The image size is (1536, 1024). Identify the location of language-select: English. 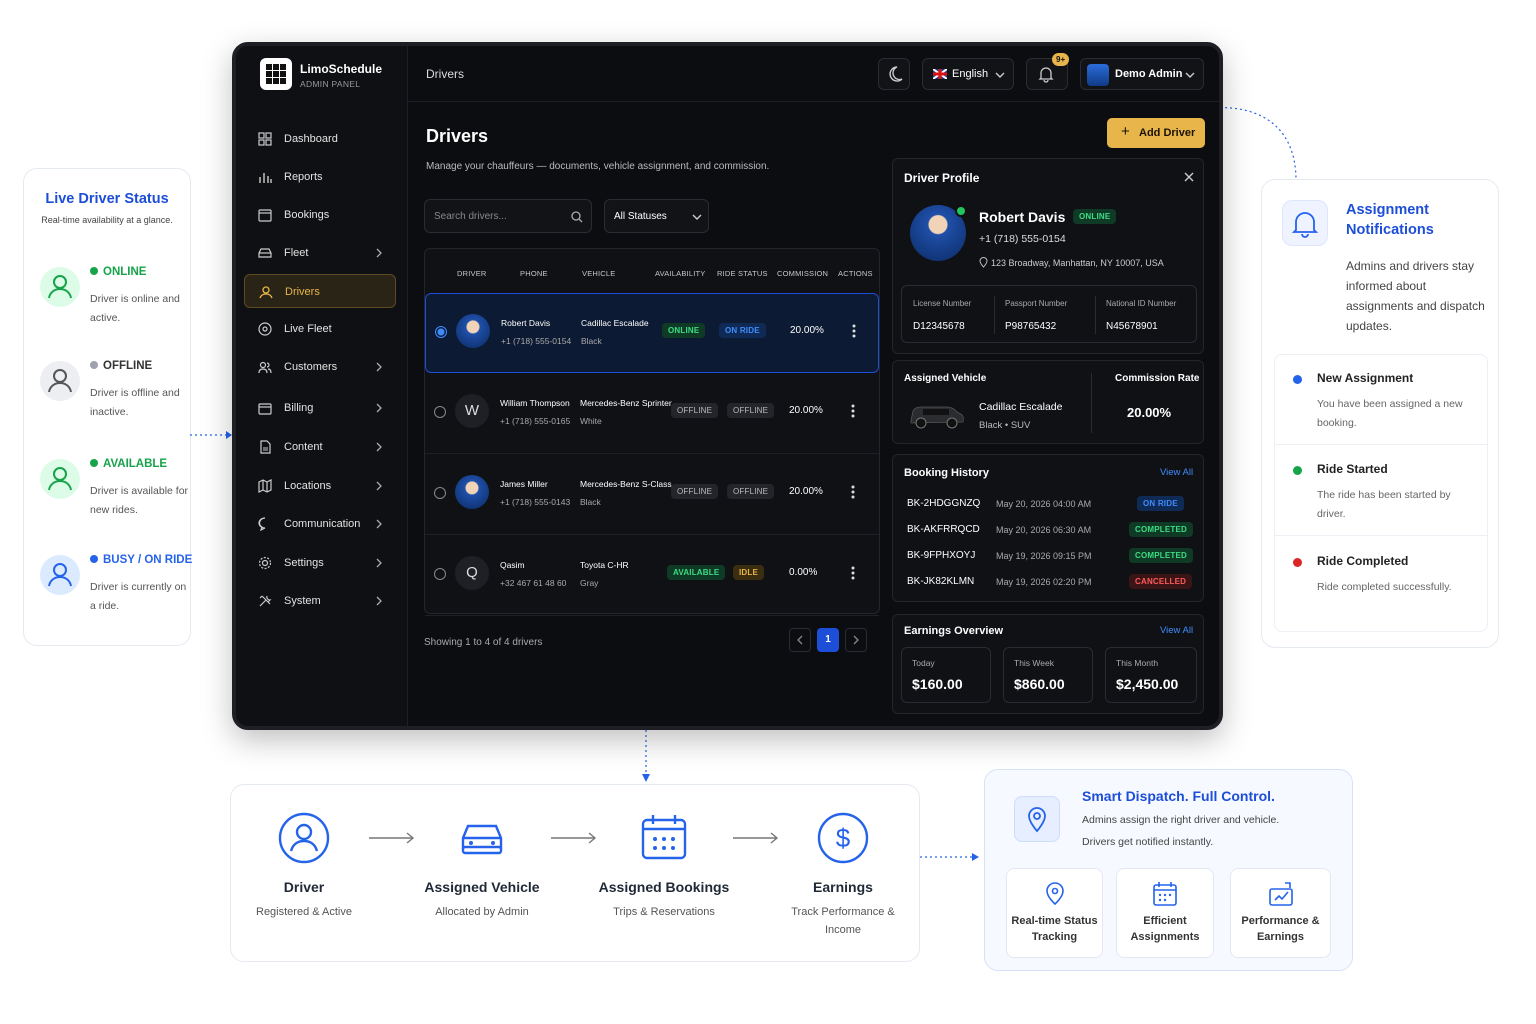
(968, 74).